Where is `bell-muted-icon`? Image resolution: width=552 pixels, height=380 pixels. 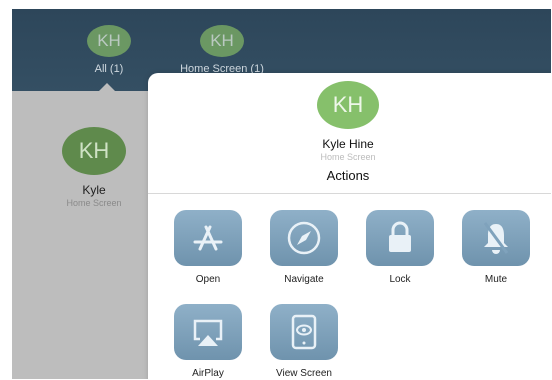 bell-muted-icon is located at coordinates (496, 238).